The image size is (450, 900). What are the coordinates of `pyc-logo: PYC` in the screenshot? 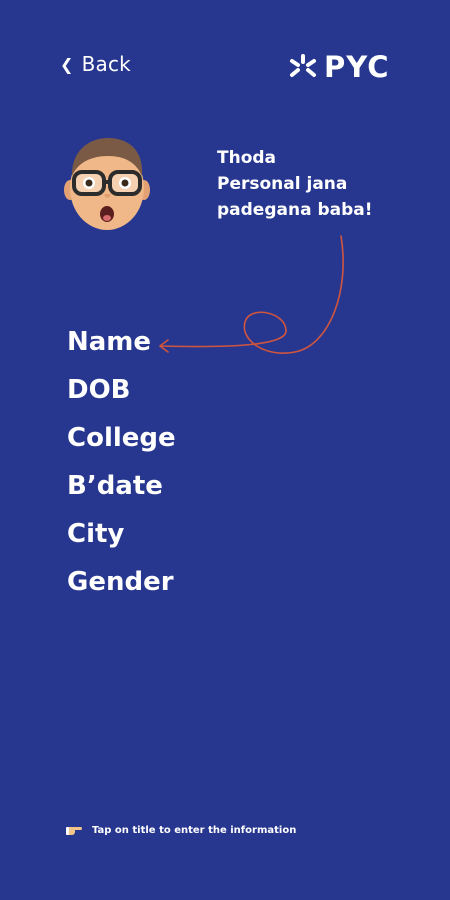 It's located at (339, 67).